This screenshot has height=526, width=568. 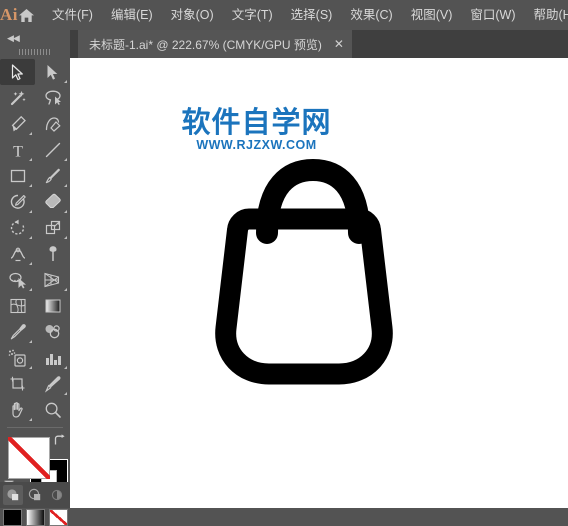 I want to click on gradient-tool, so click(x=52, y=306).